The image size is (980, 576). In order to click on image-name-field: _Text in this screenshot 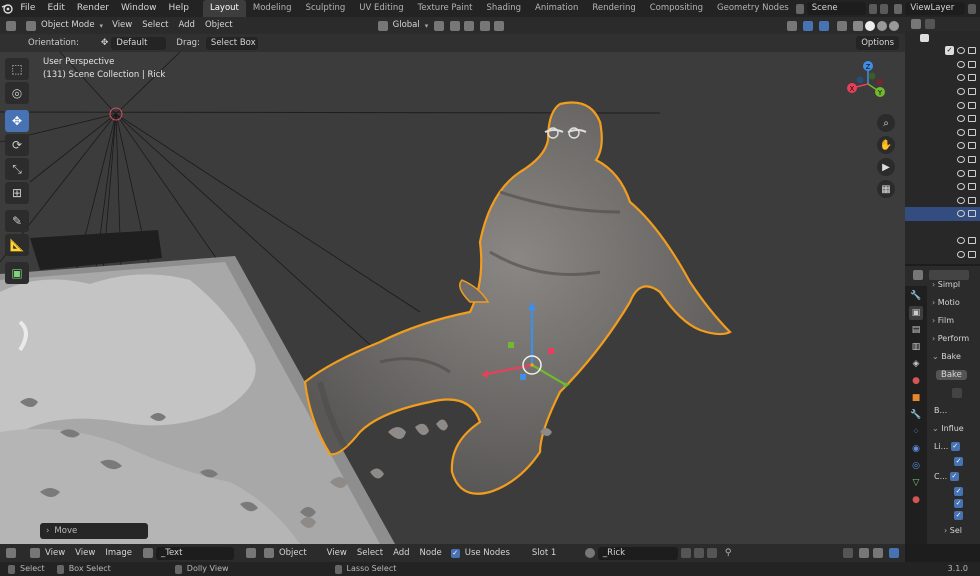, I will do `click(194, 553)`.